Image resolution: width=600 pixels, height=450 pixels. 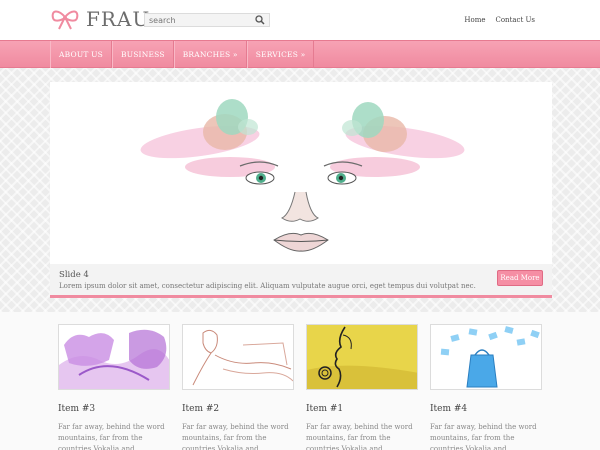 I want to click on item-title: Item #2, so click(x=201, y=409).